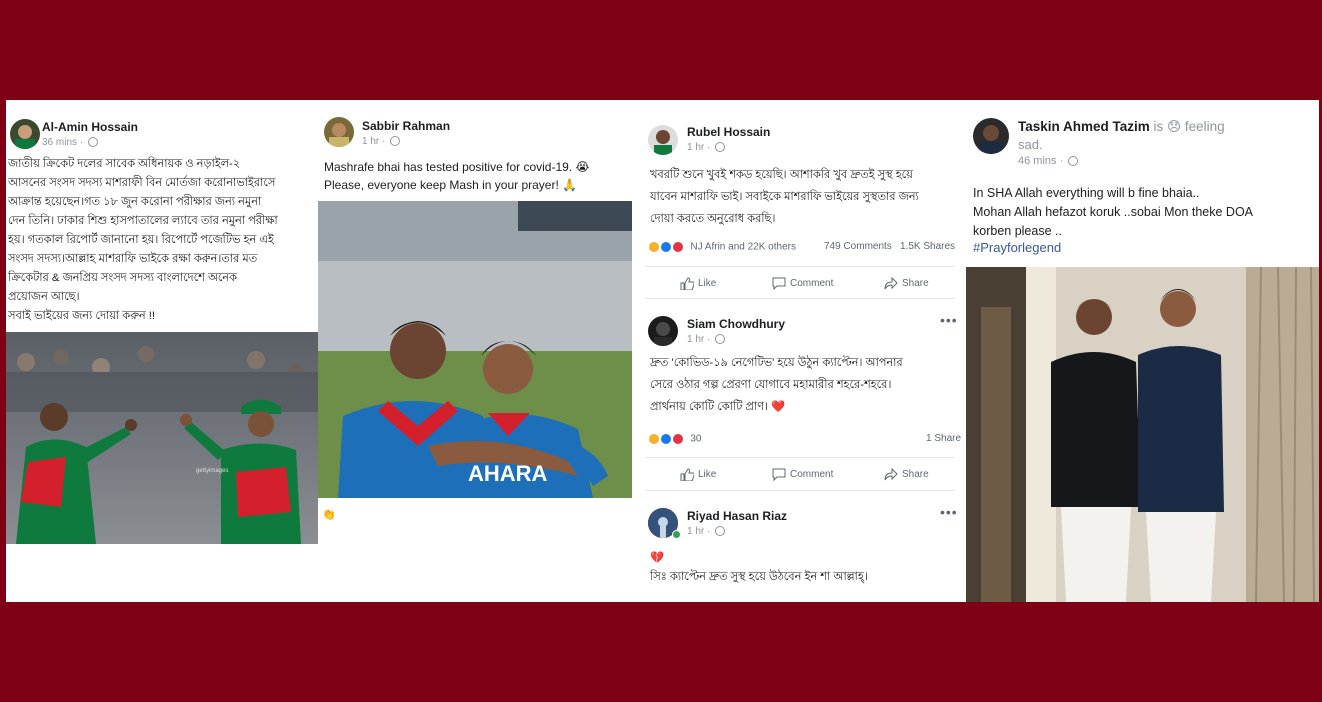 The height and width of the screenshot is (702, 1322). I want to click on author-name: Sabbir Rahman, so click(406, 126).